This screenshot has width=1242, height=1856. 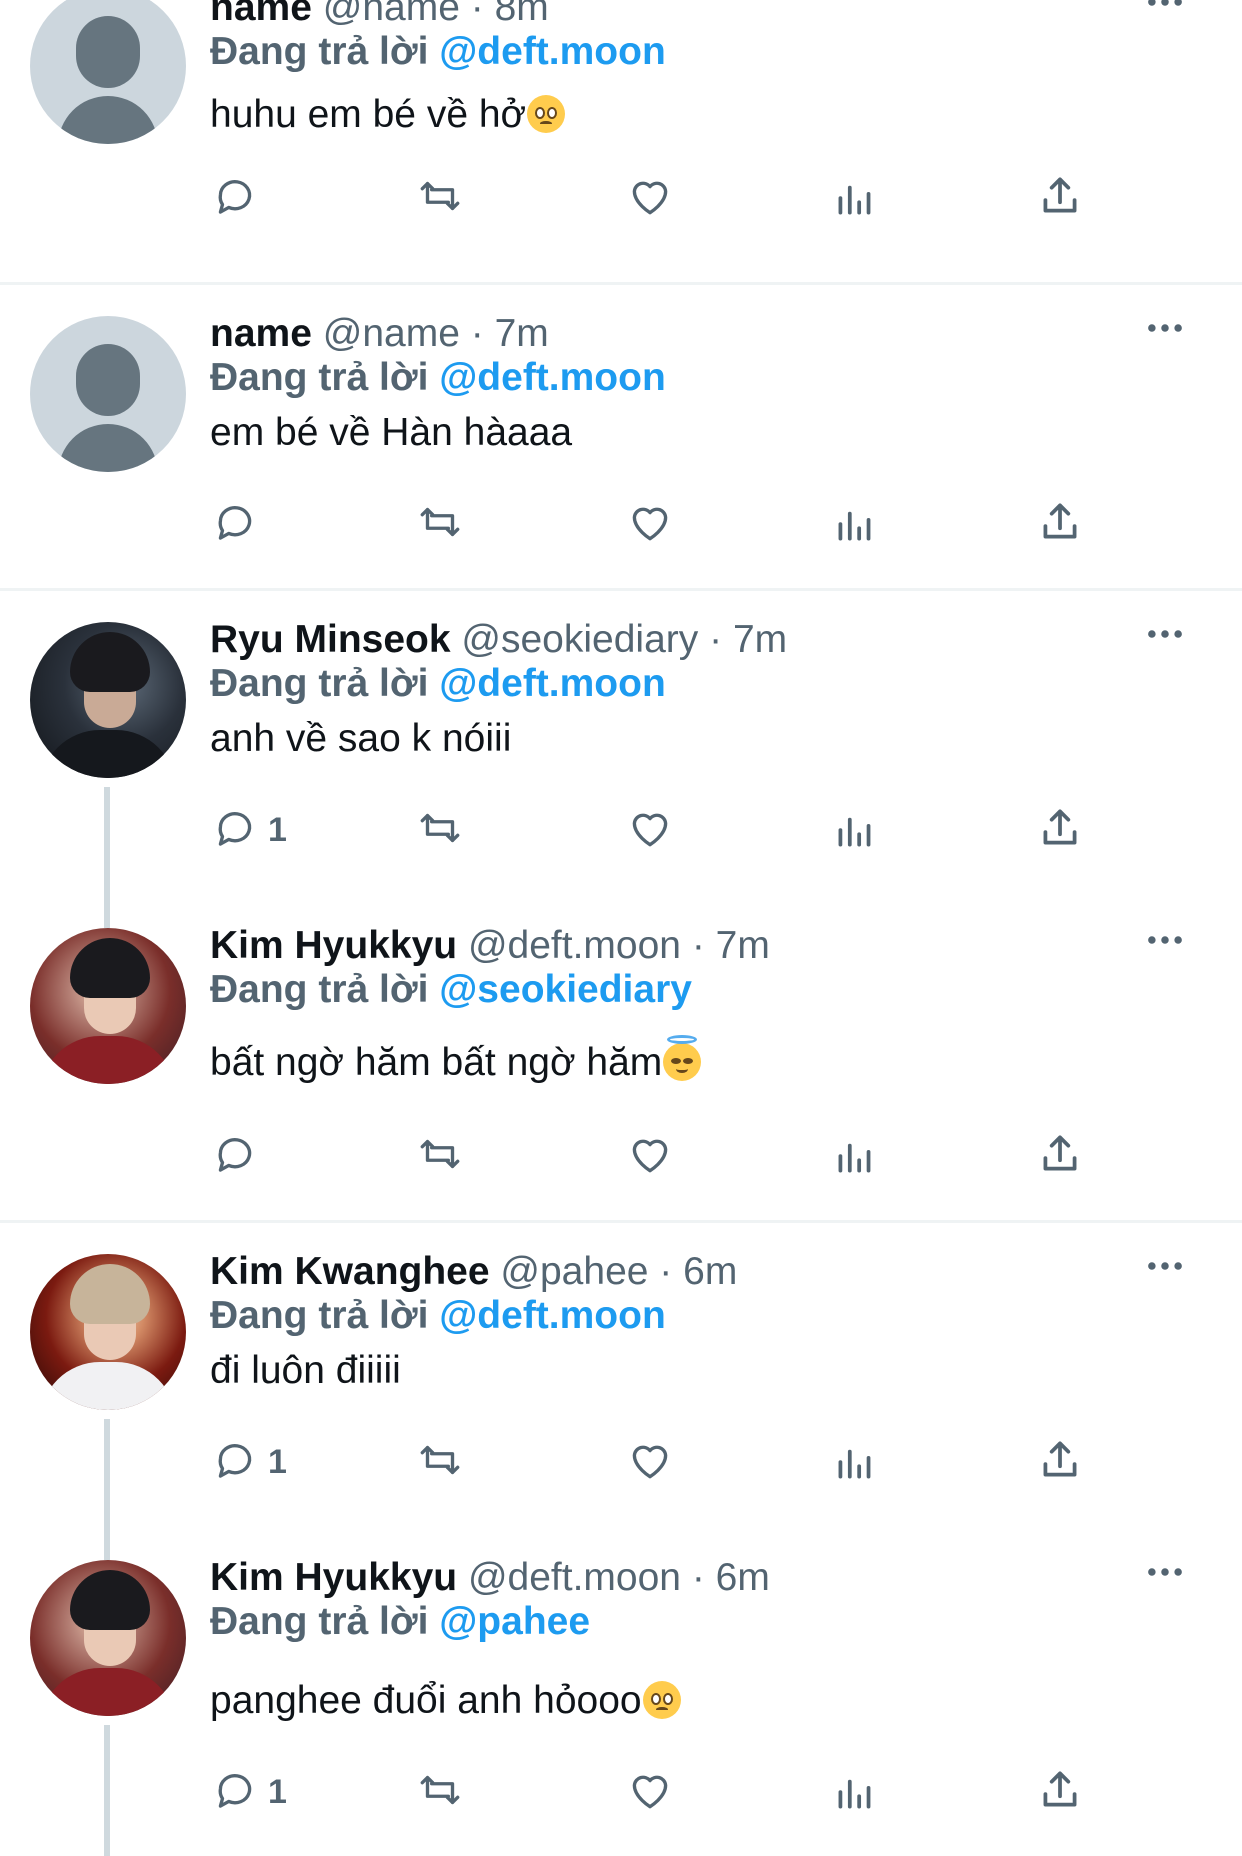 I want to click on tweet-text: panghee đuổi anh hỏooo, so click(x=445, y=1701).